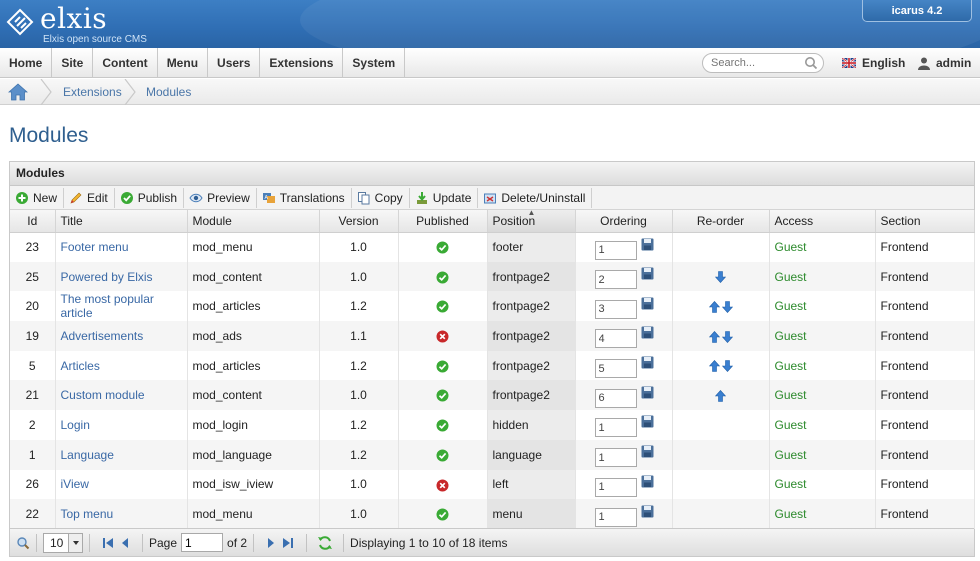 The height and width of the screenshot is (561, 980). What do you see at coordinates (150, 197) in the screenshot?
I see `publish-button: Publish` at bounding box center [150, 197].